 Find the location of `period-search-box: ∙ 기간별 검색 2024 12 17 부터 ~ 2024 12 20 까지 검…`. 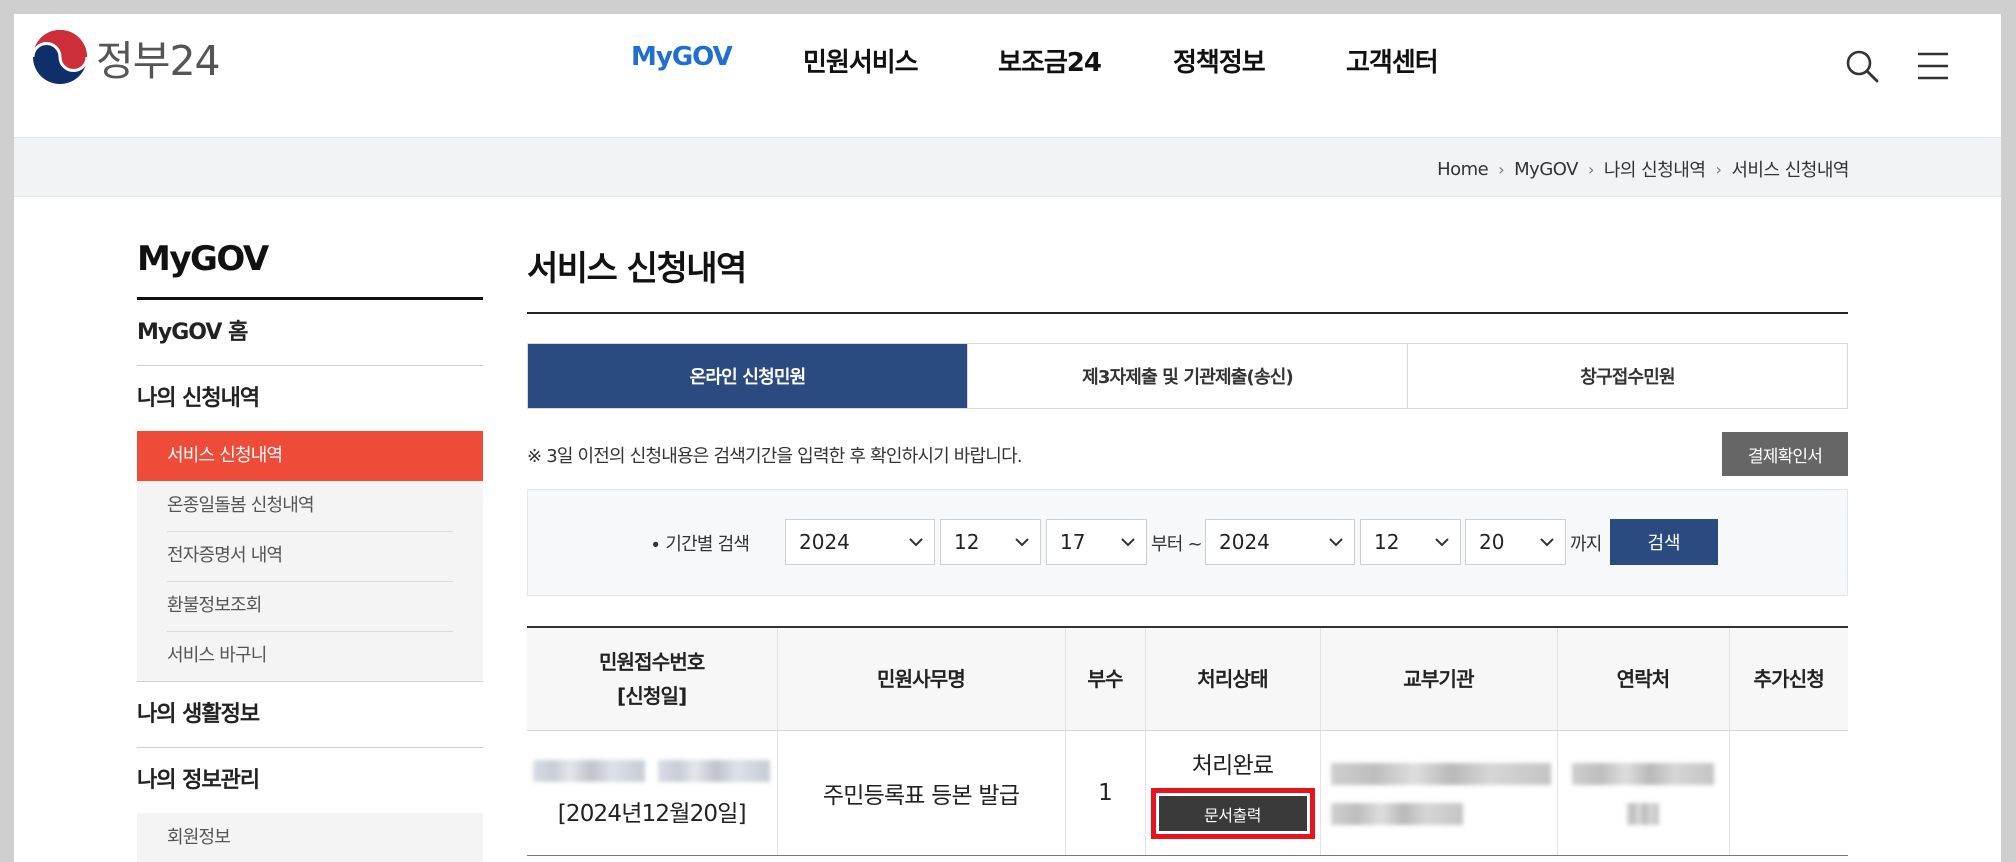

period-search-box: ∙ 기간별 검색 2024 12 17 부터 ~ 2024 12 20 까지 검… is located at coordinates (1187, 542).